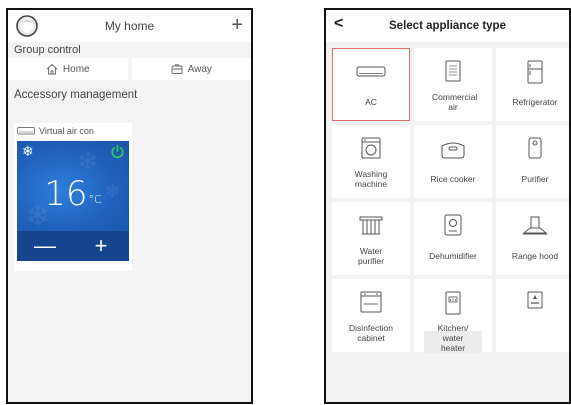 Image resolution: width=571 pixels, height=405 pixels. I want to click on temperature-display: 16°C, so click(73, 194).